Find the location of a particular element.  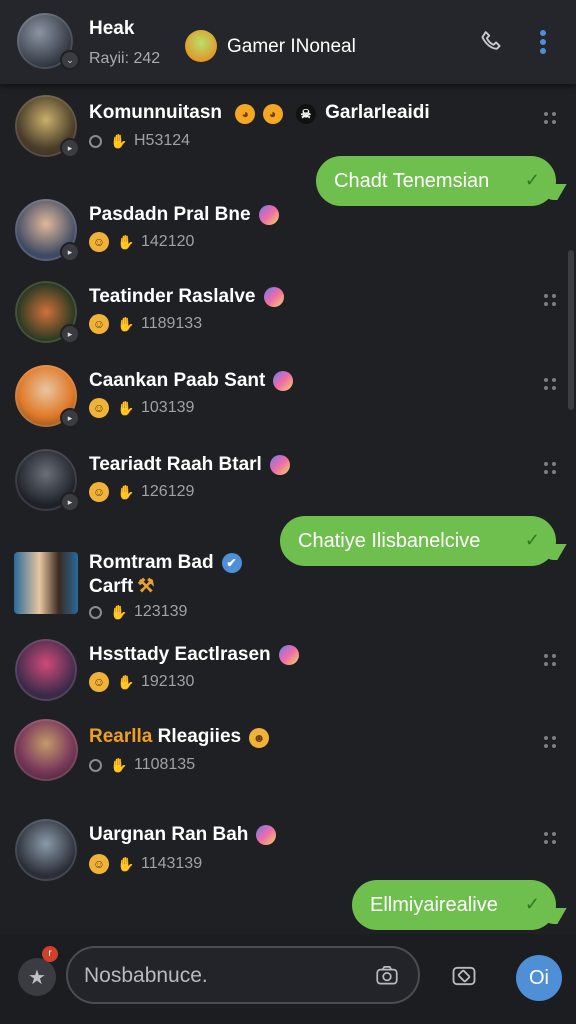

app-header: ⌄ Heak Rayii: 242 Gamer INoneal is located at coordinates (288, 42).